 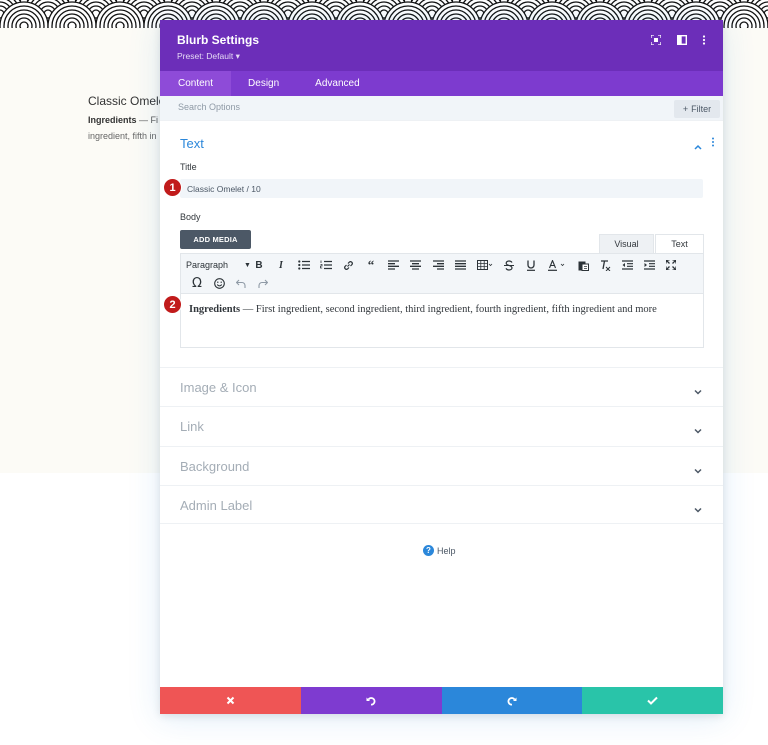 I want to click on undo-button, so click(x=371, y=700).